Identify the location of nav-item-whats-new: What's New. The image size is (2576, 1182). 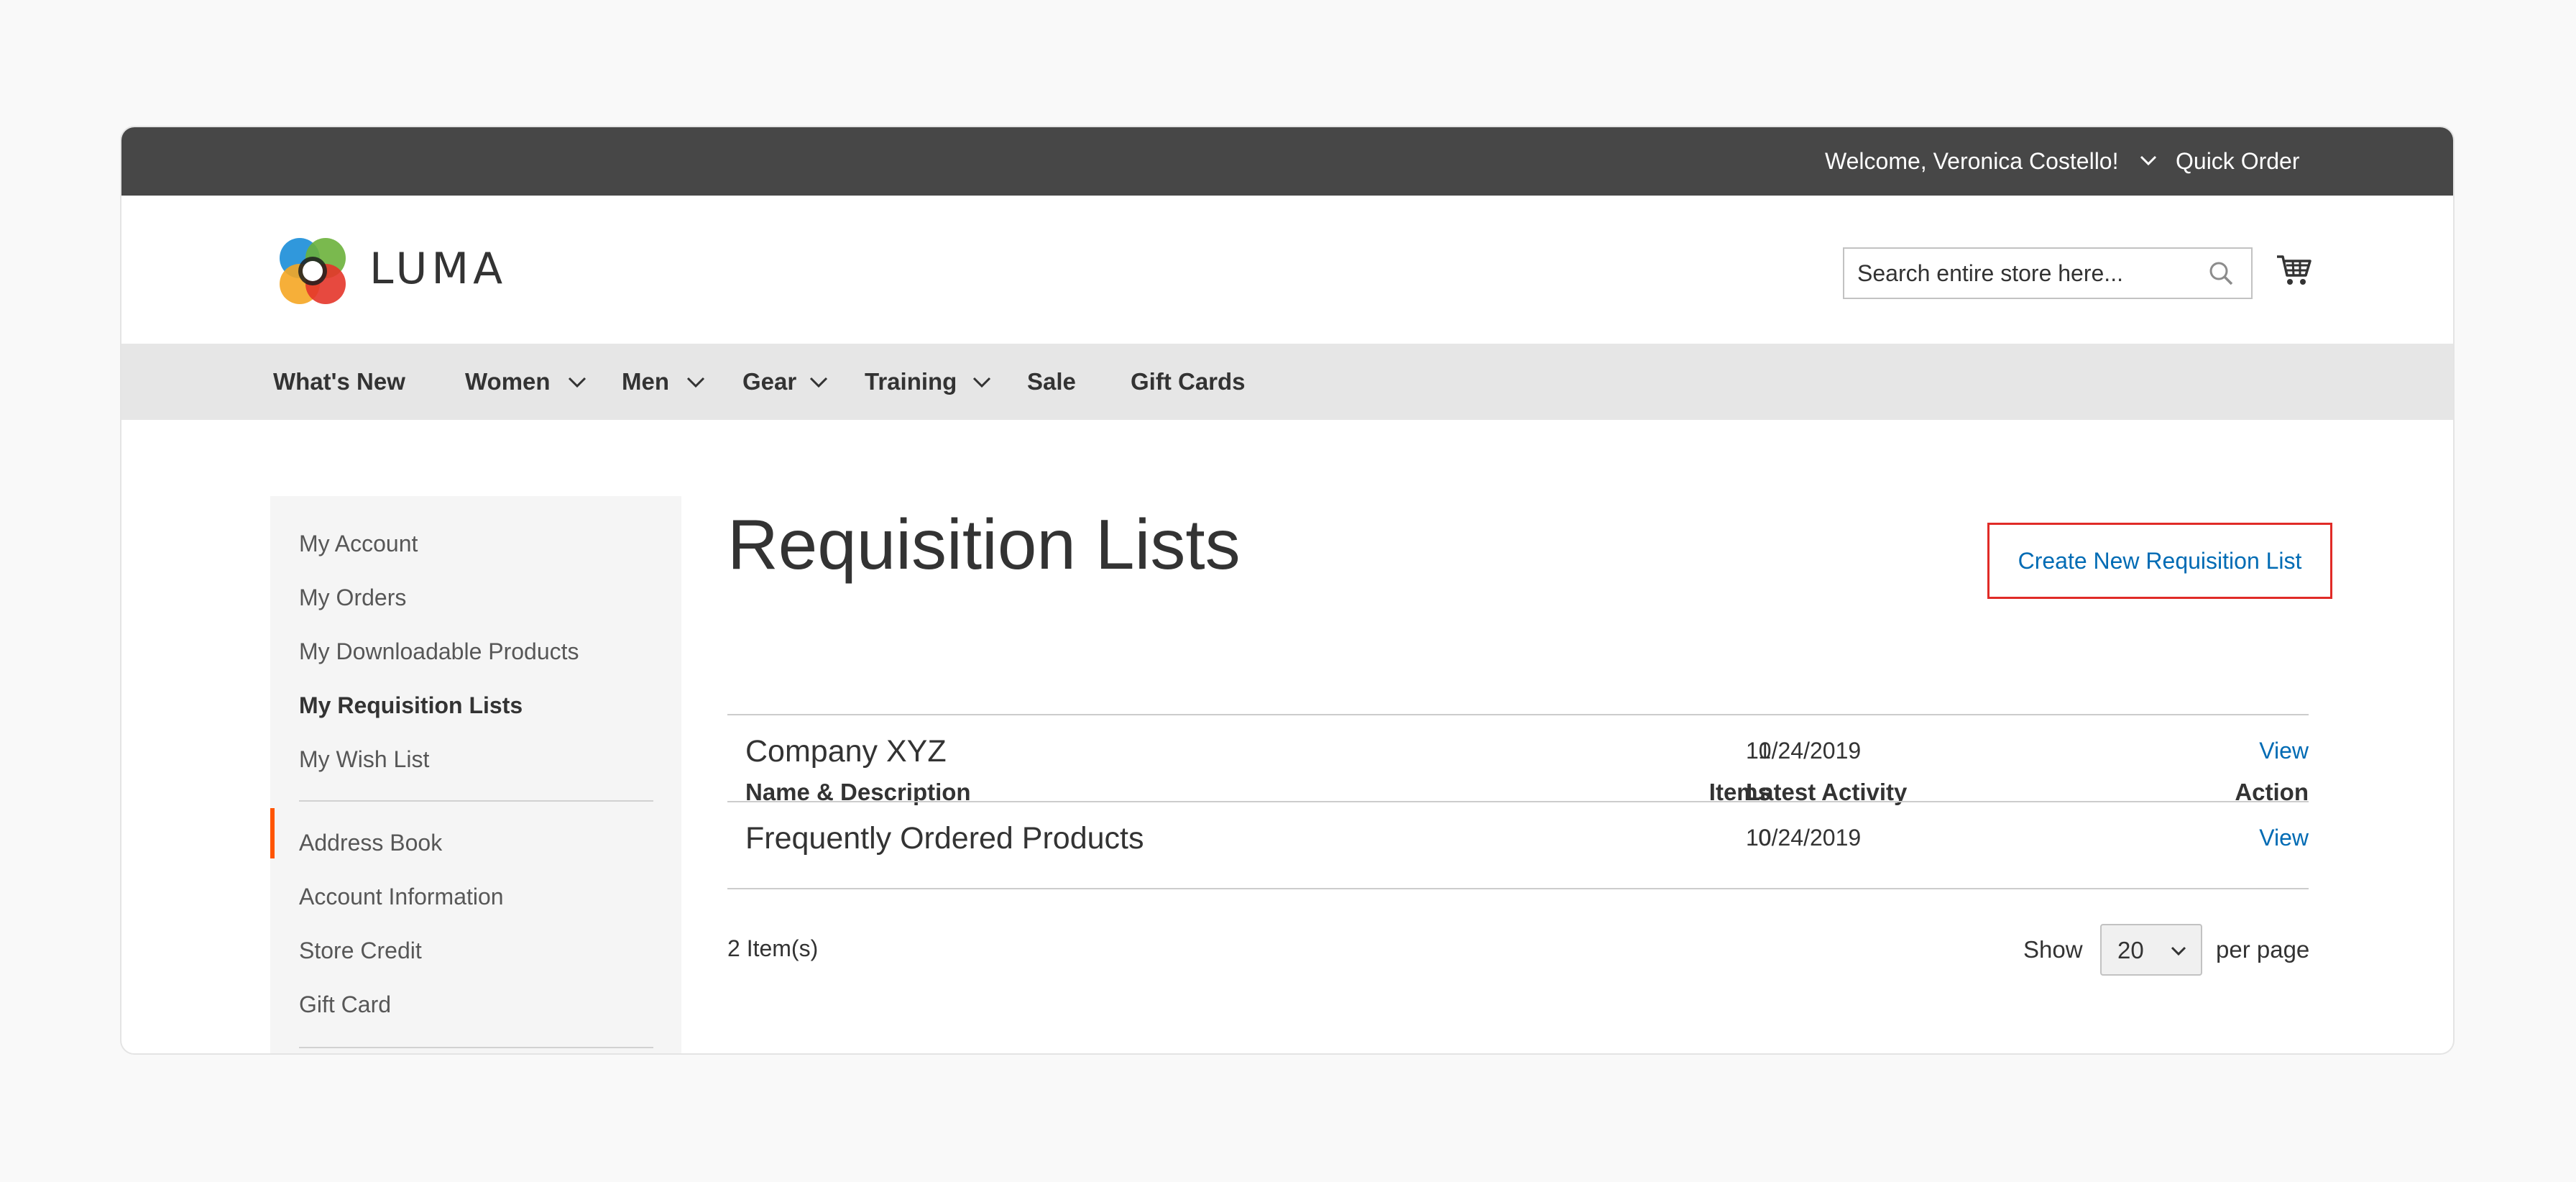
(339, 382).